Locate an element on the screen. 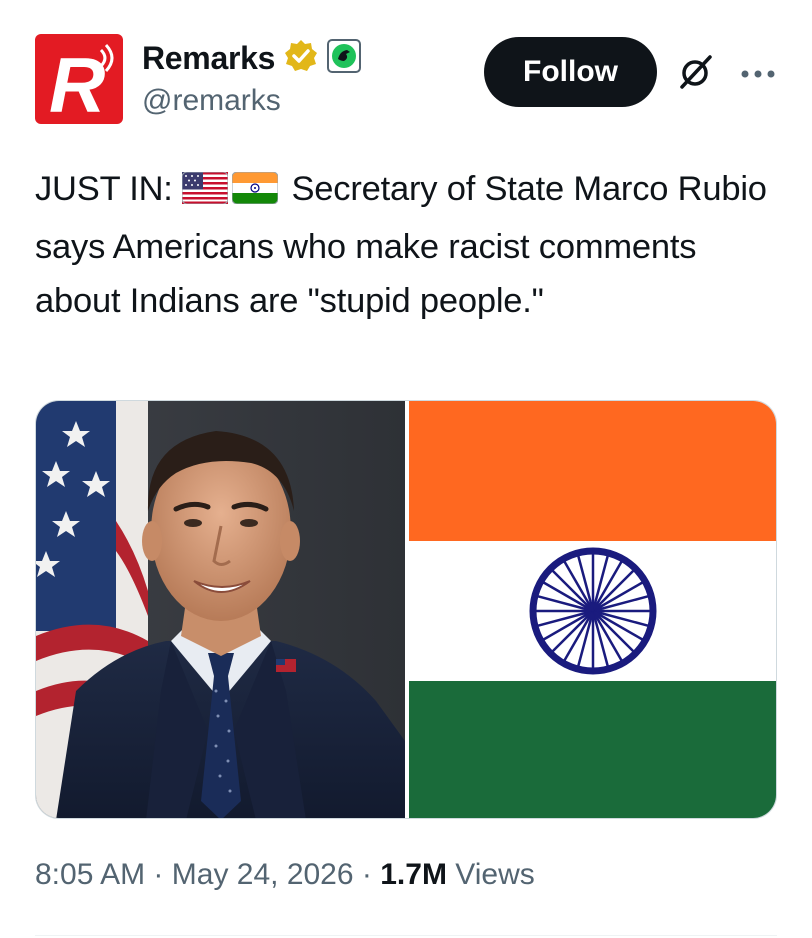  affiliate-badge-icon is located at coordinates (344, 58).